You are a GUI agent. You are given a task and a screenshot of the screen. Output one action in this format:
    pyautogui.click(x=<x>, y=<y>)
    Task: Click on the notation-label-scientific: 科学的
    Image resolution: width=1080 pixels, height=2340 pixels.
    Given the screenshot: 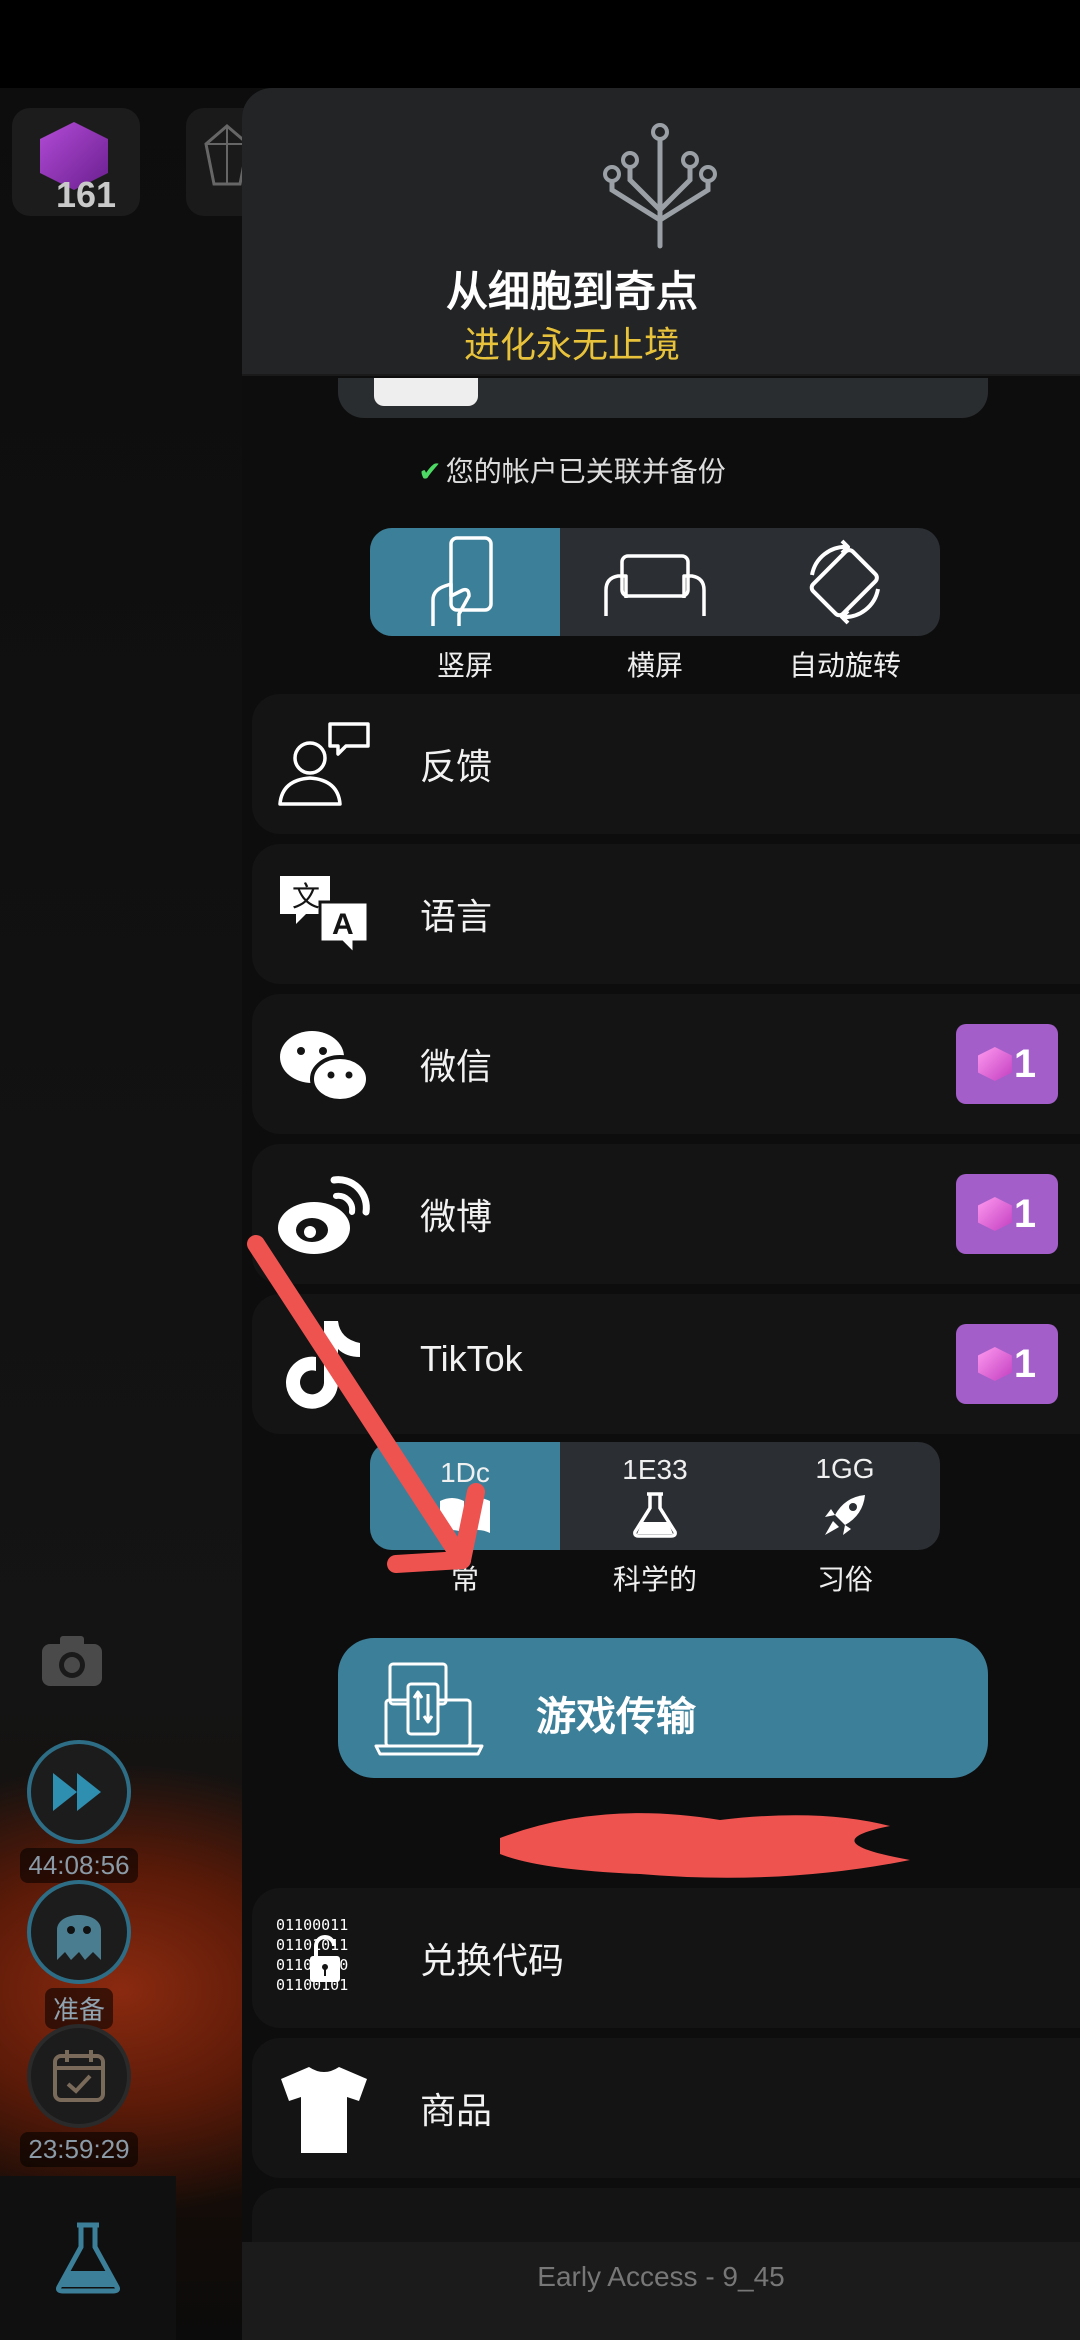 What is the action you would take?
    pyautogui.click(x=654, y=1579)
    